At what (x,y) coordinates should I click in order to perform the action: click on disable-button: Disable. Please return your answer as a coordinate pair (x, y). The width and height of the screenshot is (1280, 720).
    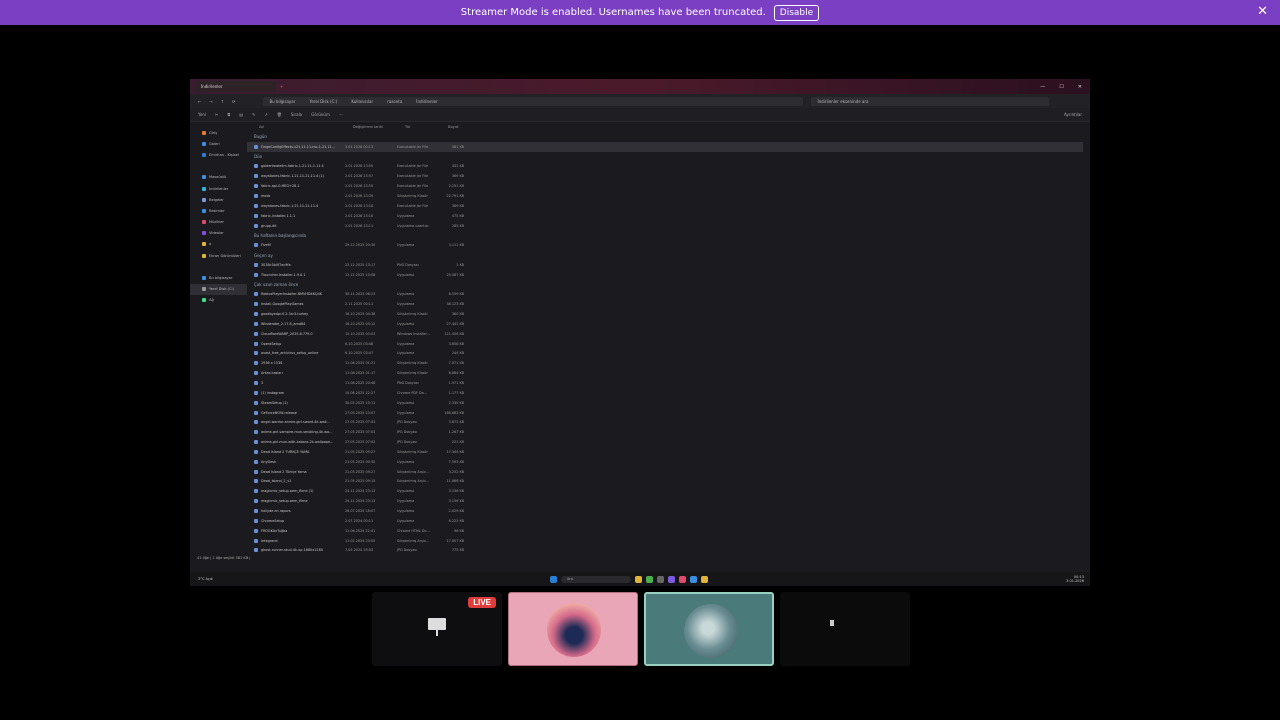
    Looking at the image, I should click on (796, 12).